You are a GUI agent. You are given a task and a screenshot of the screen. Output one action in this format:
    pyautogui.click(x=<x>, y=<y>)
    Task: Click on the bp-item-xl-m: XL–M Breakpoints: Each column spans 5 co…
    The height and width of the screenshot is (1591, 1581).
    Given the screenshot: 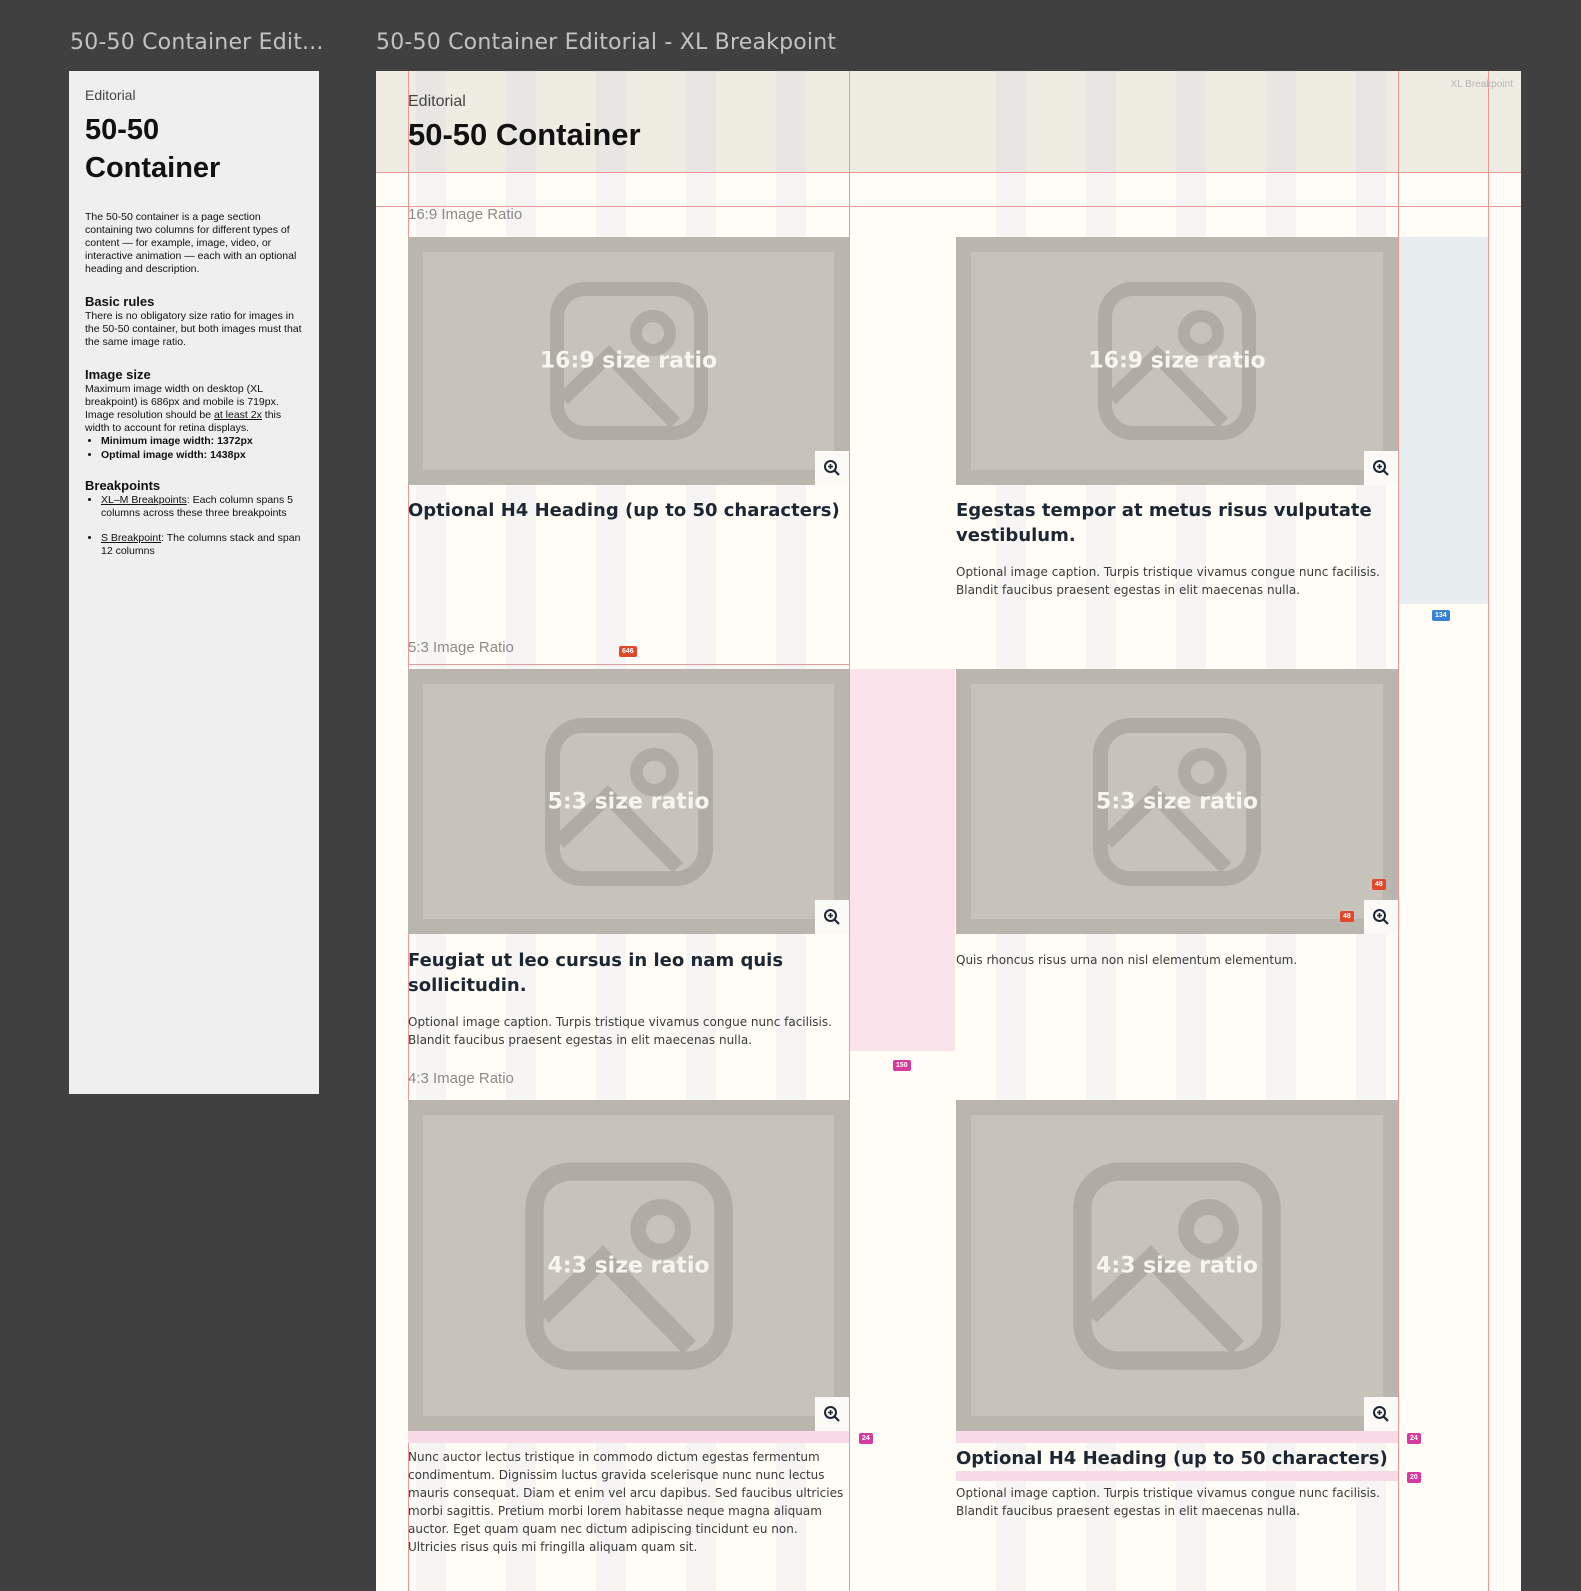 What is the action you would take?
    pyautogui.click(x=202, y=507)
    